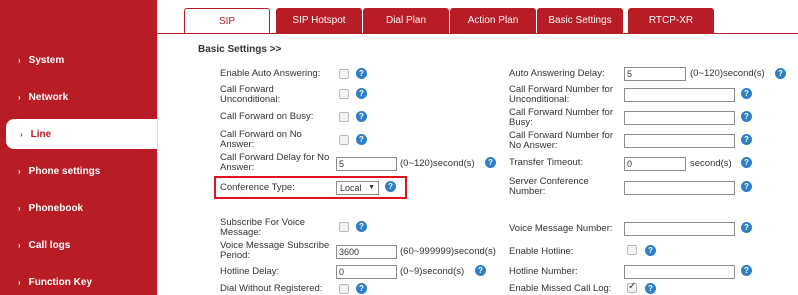  What do you see at coordinates (344, 117) in the screenshot?
I see `call-forward-busy-checkbox` at bounding box center [344, 117].